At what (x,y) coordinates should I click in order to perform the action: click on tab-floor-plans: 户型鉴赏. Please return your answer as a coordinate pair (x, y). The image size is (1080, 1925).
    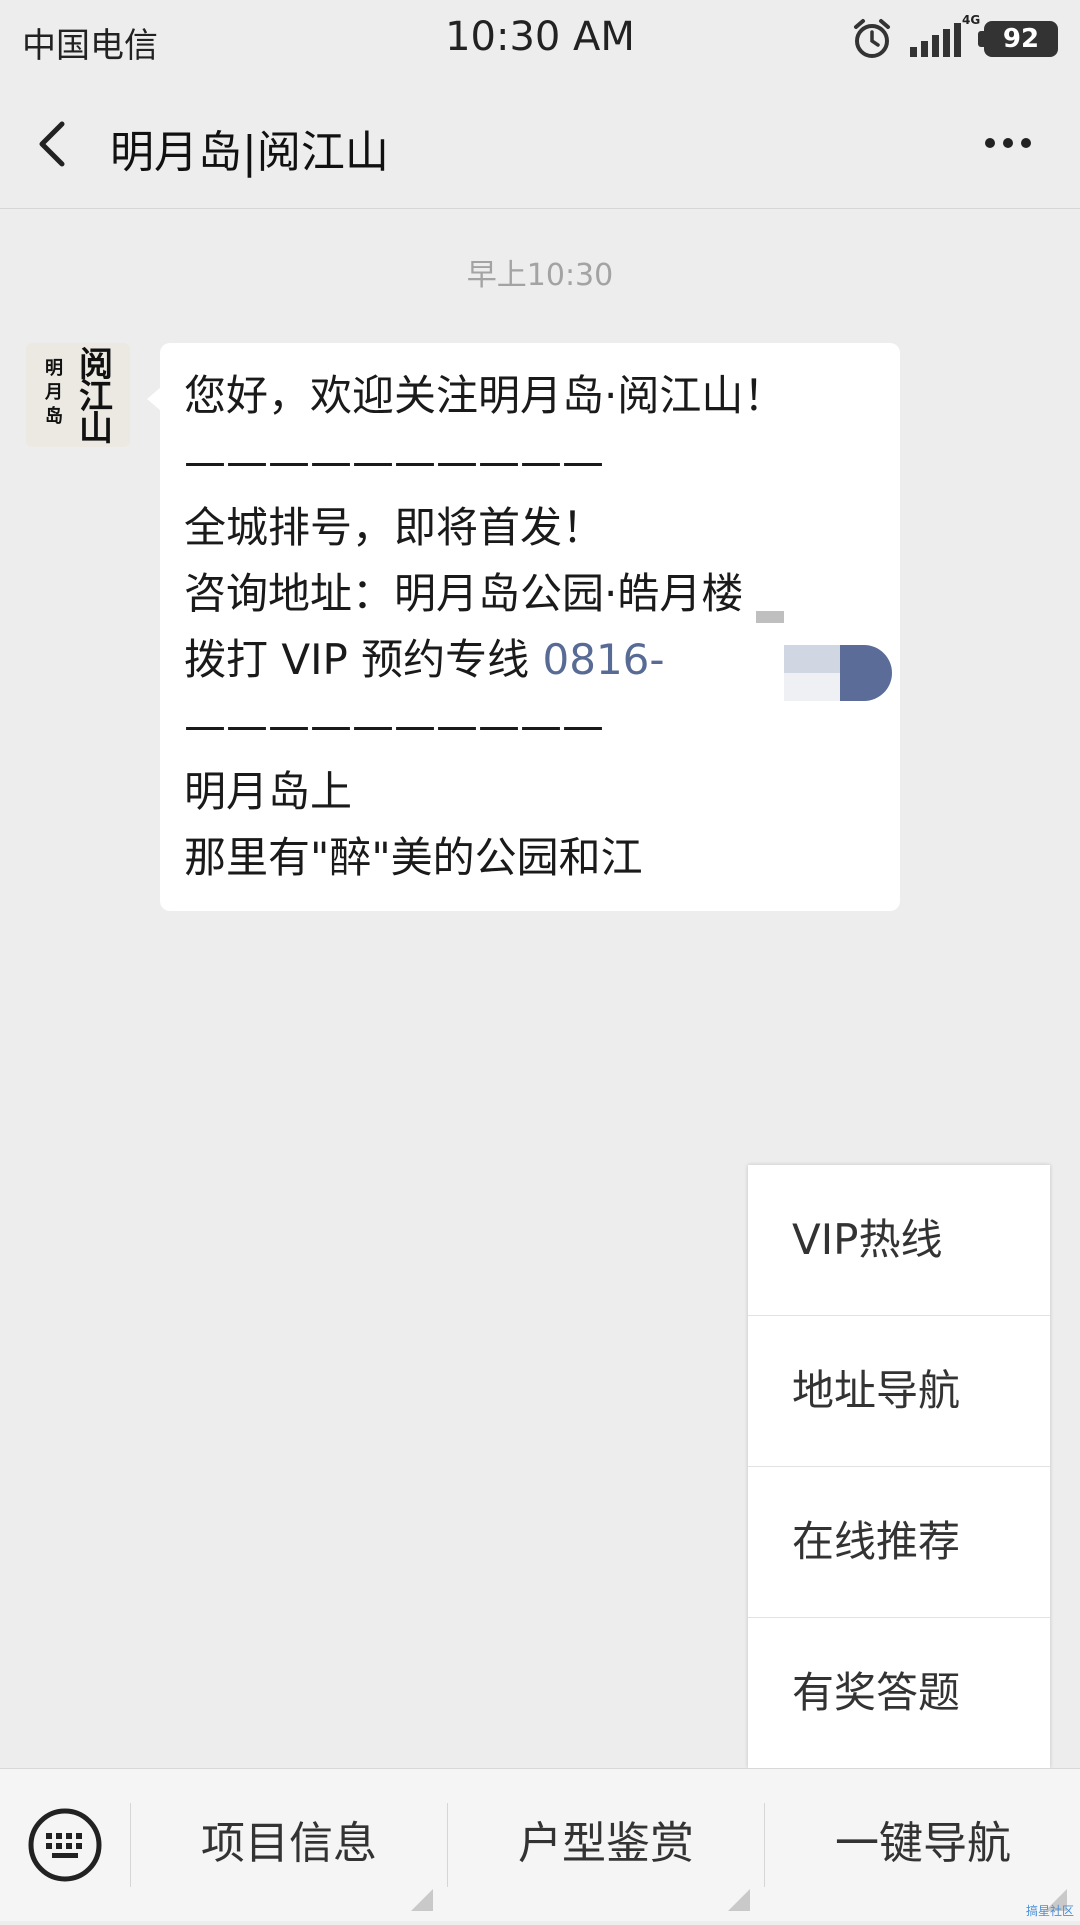
    Looking at the image, I should click on (606, 1845).